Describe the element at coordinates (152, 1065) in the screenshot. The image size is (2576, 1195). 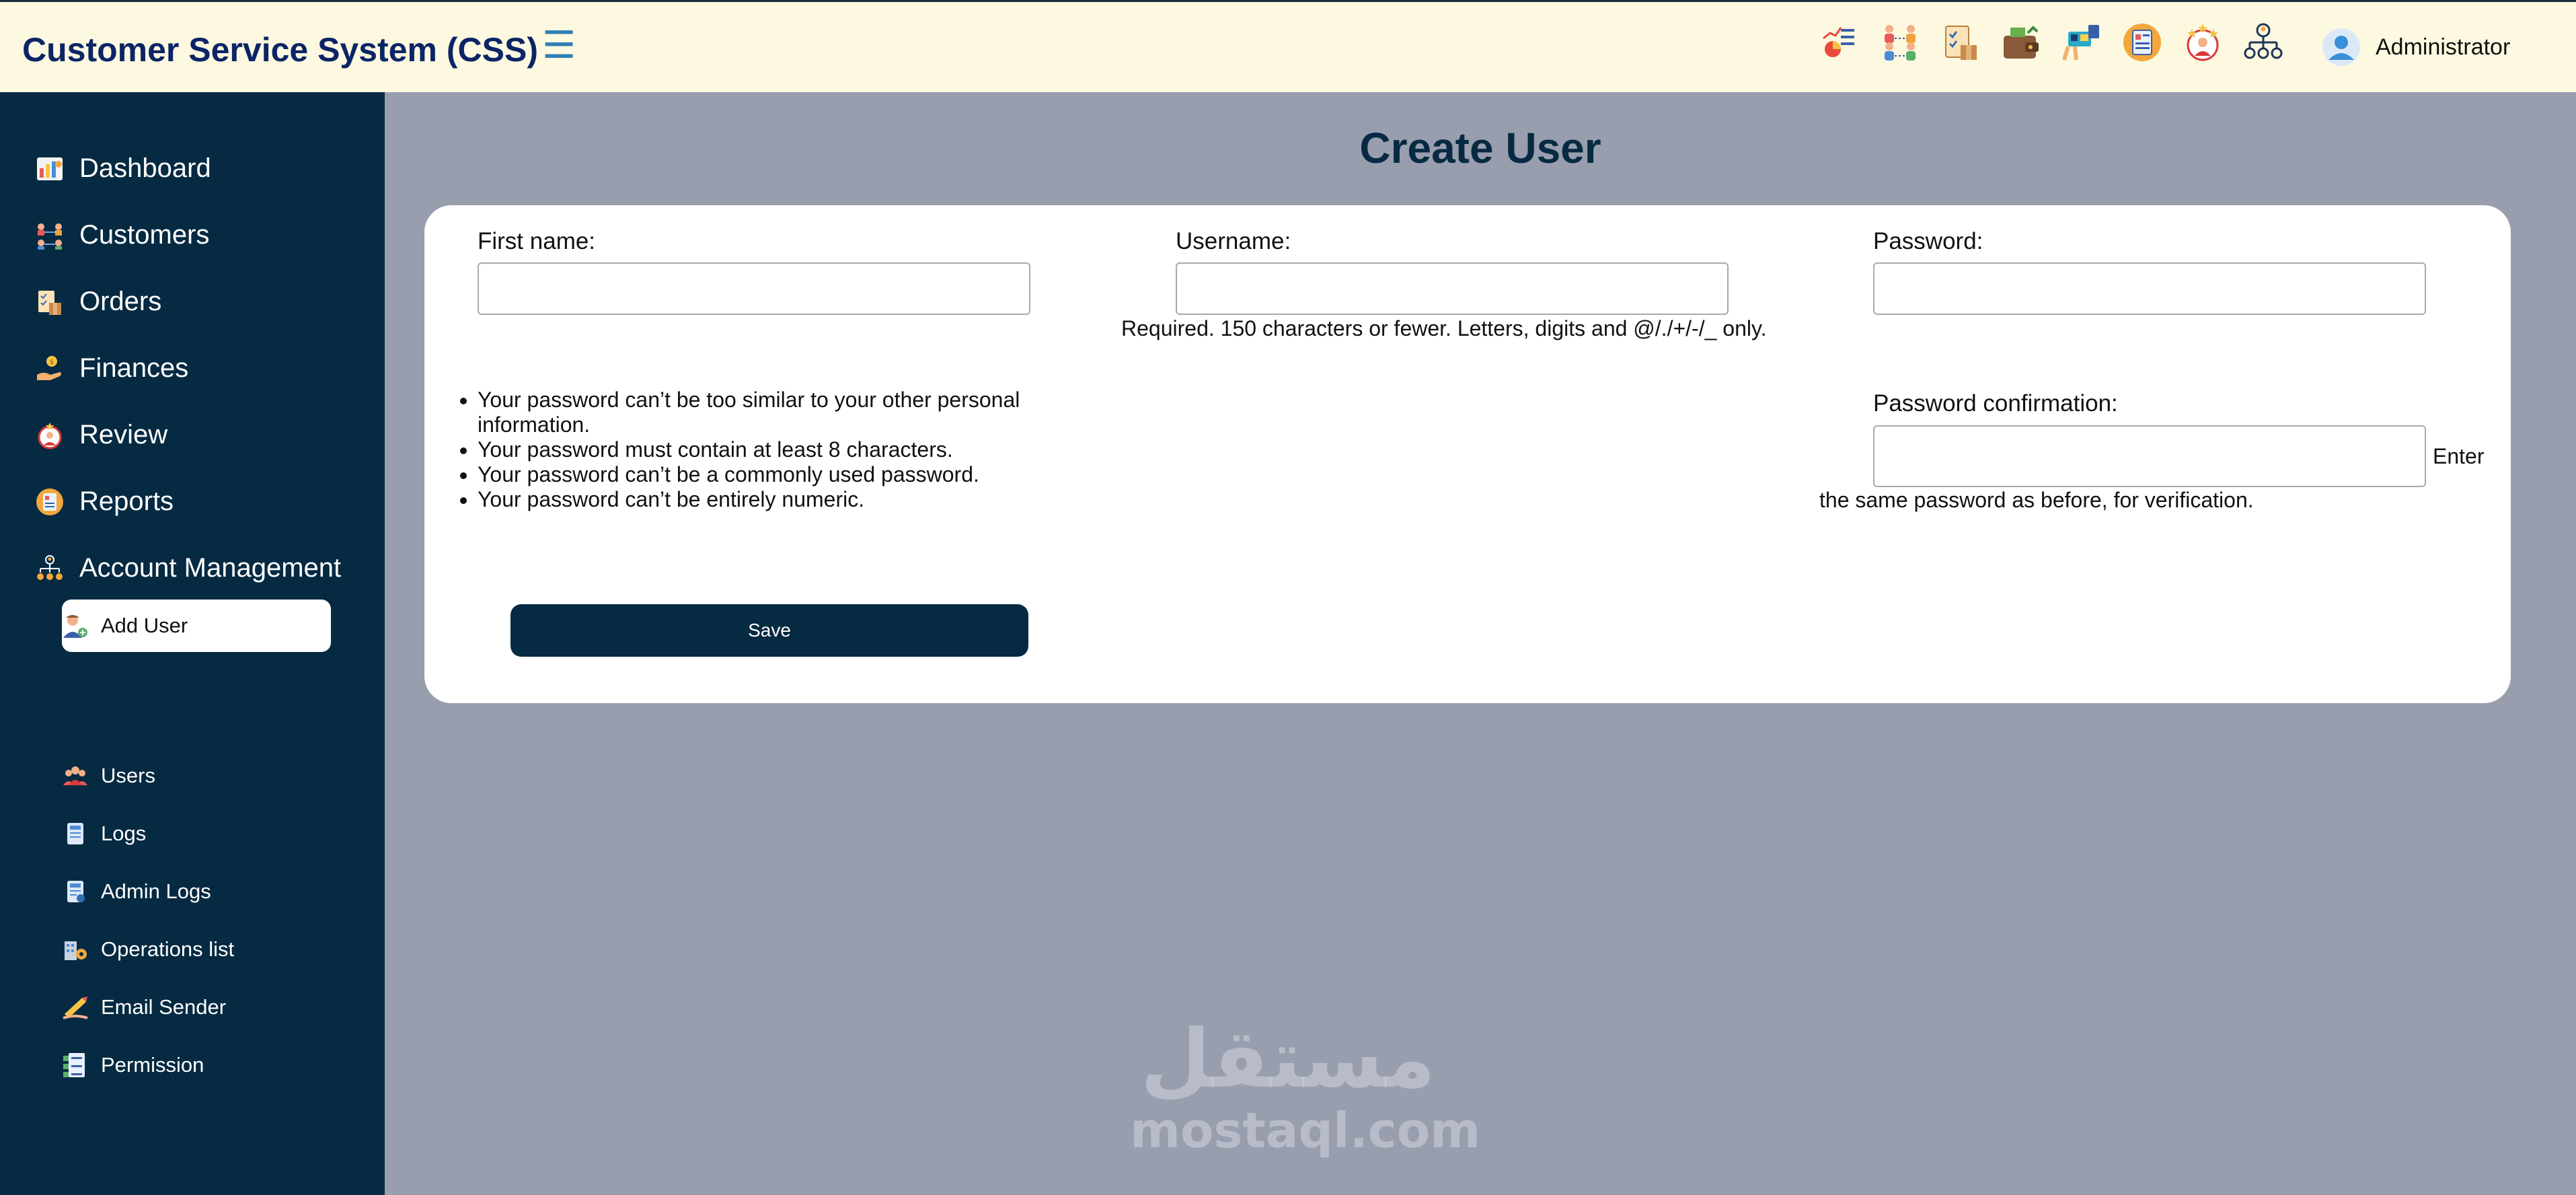
I see `sidebar-subitem-label: Permission` at that location.